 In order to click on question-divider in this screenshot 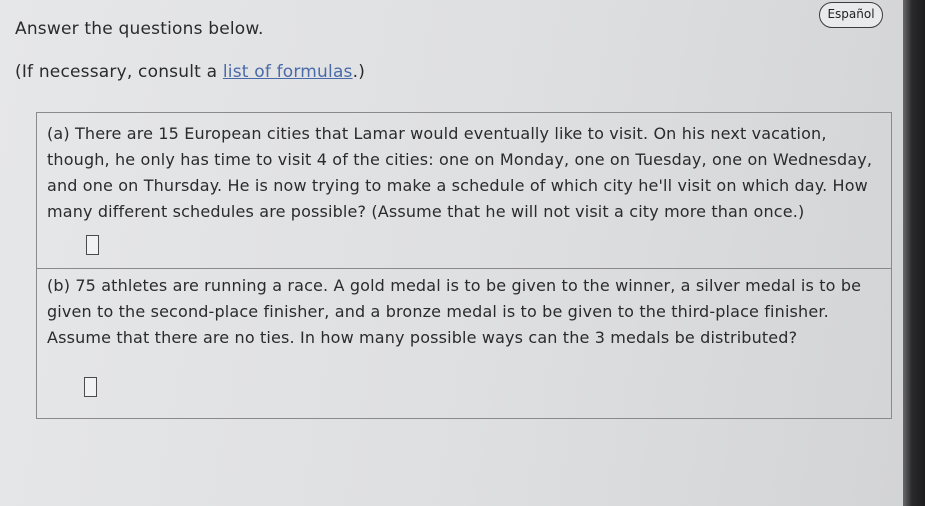, I will do `click(464, 268)`.